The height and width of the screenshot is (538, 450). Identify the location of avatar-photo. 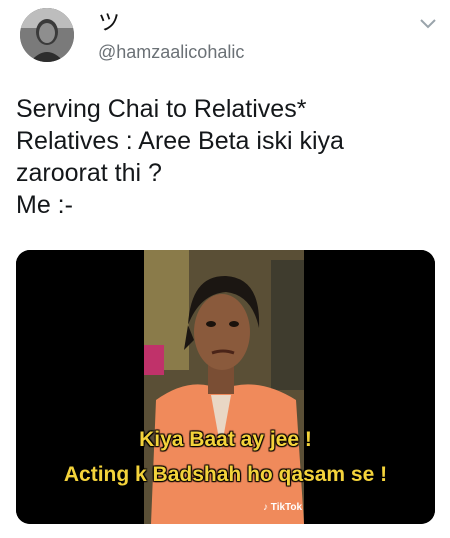
(47, 35).